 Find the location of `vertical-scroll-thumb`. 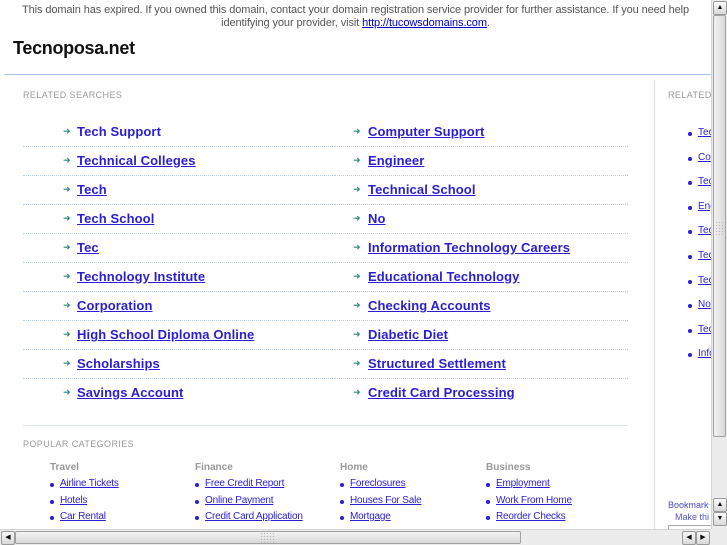

vertical-scroll-thumb is located at coordinates (719, 226).